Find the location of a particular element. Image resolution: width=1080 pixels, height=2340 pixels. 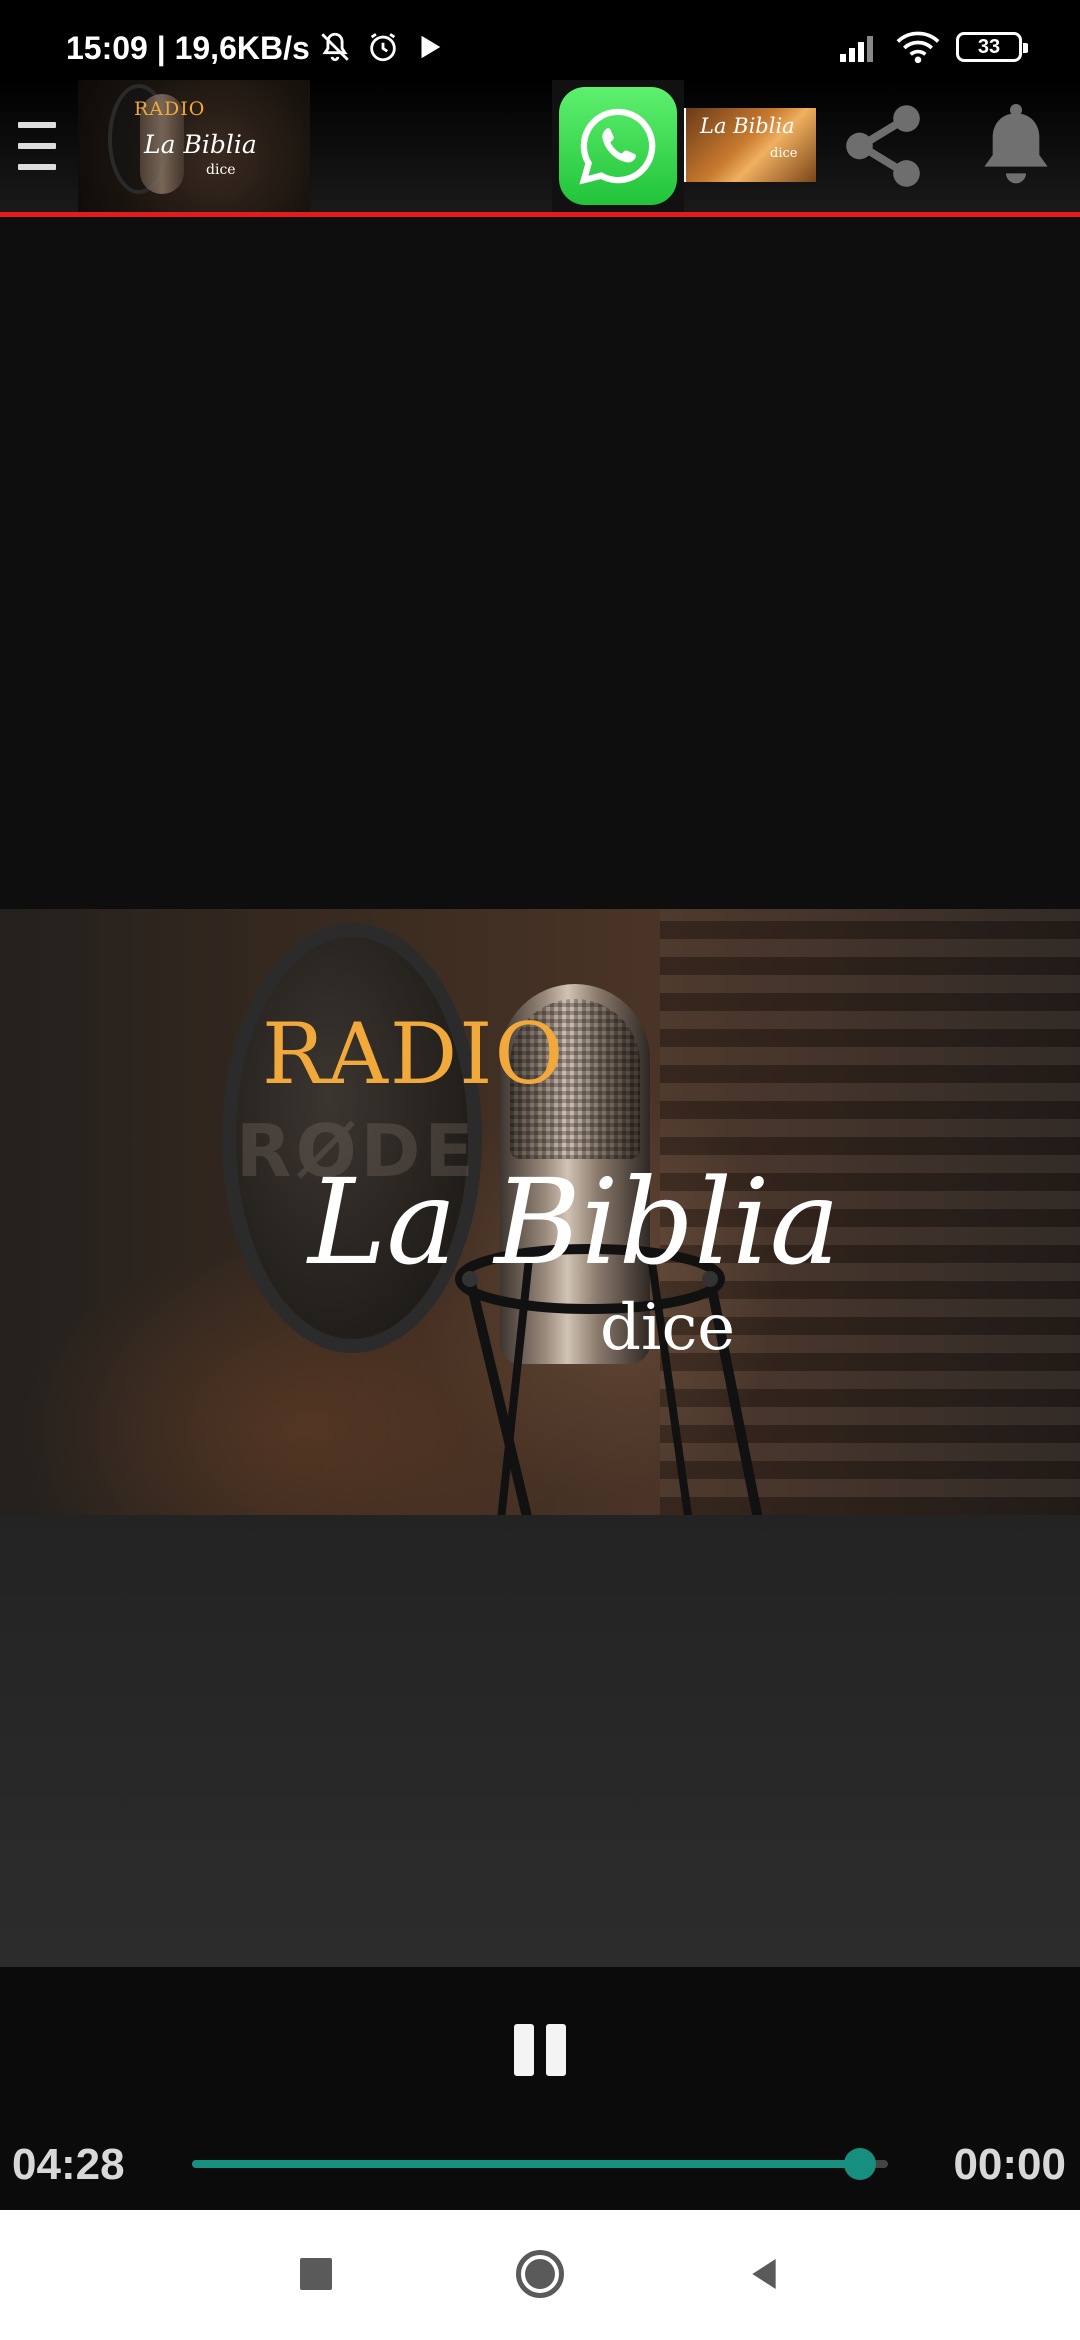

signal-icon is located at coordinates (856, 49).